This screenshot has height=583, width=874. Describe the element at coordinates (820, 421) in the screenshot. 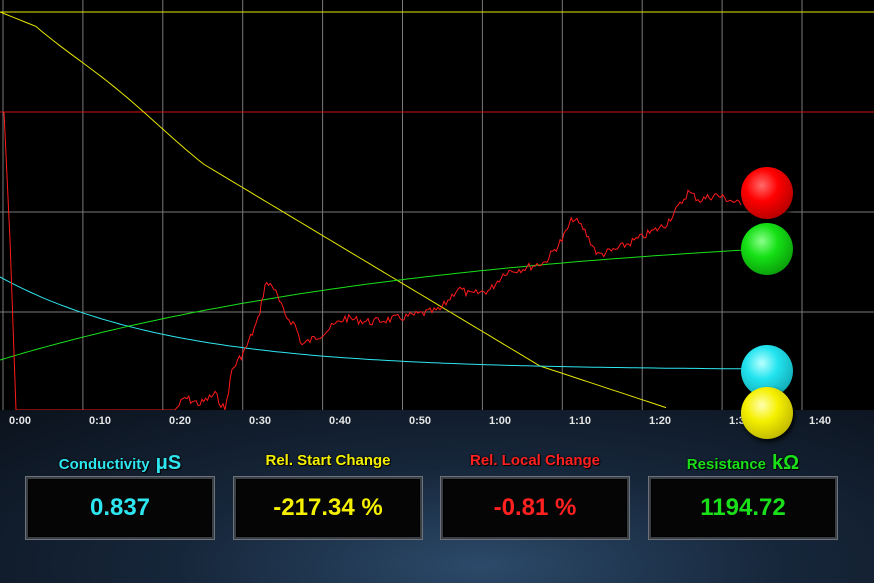

I see `x-tick-label: 1:40` at that location.